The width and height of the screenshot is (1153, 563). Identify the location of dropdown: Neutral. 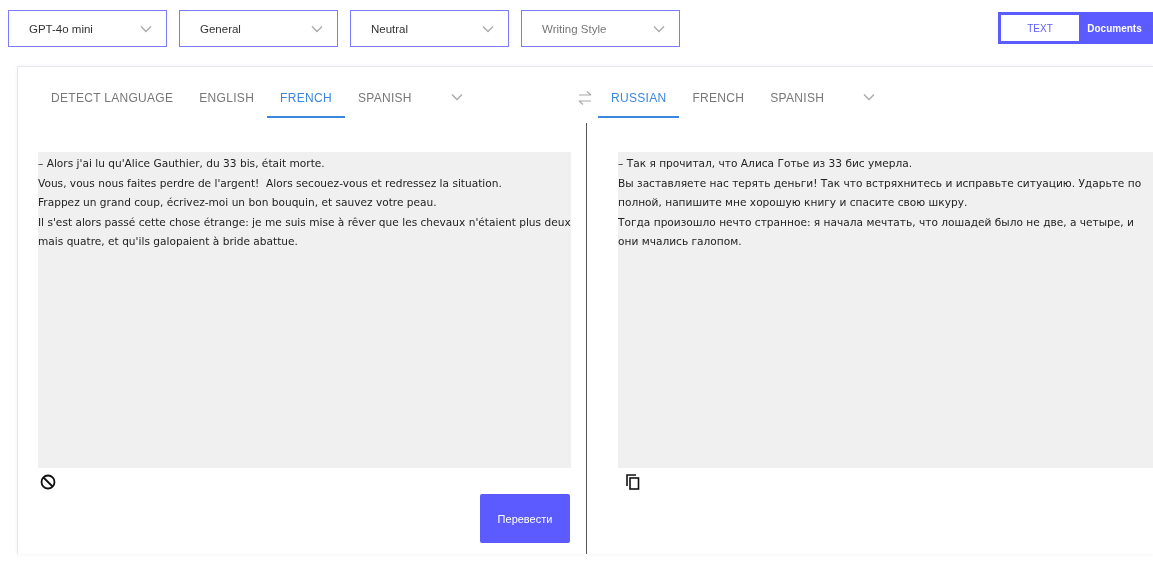
(429, 28).